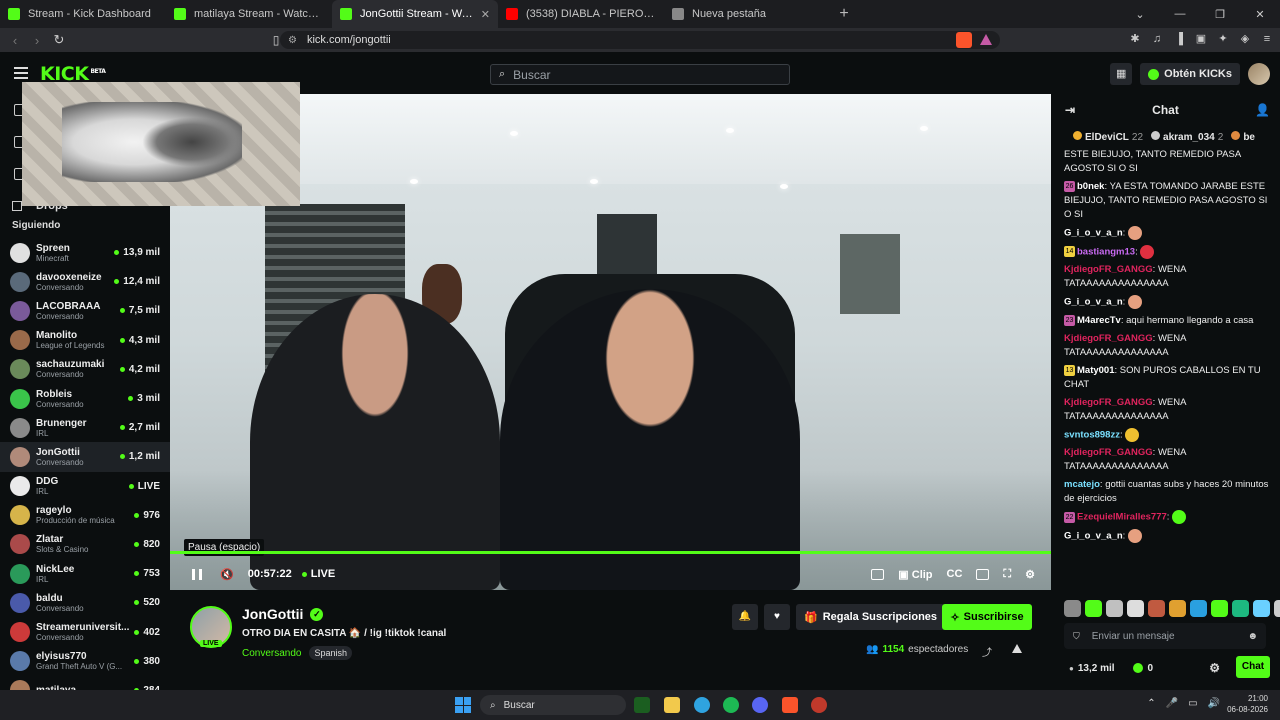  Describe the element at coordinates (987, 617) in the screenshot. I see `subscribe-button: ✧ Suscribirse` at that location.